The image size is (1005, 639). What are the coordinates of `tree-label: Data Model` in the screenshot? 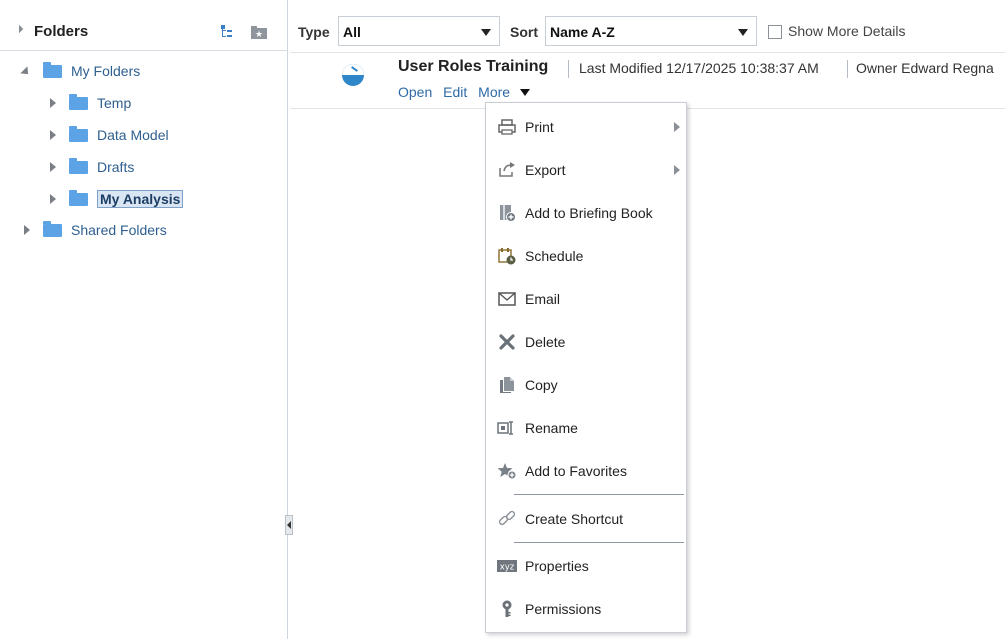 It's located at (133, 135).